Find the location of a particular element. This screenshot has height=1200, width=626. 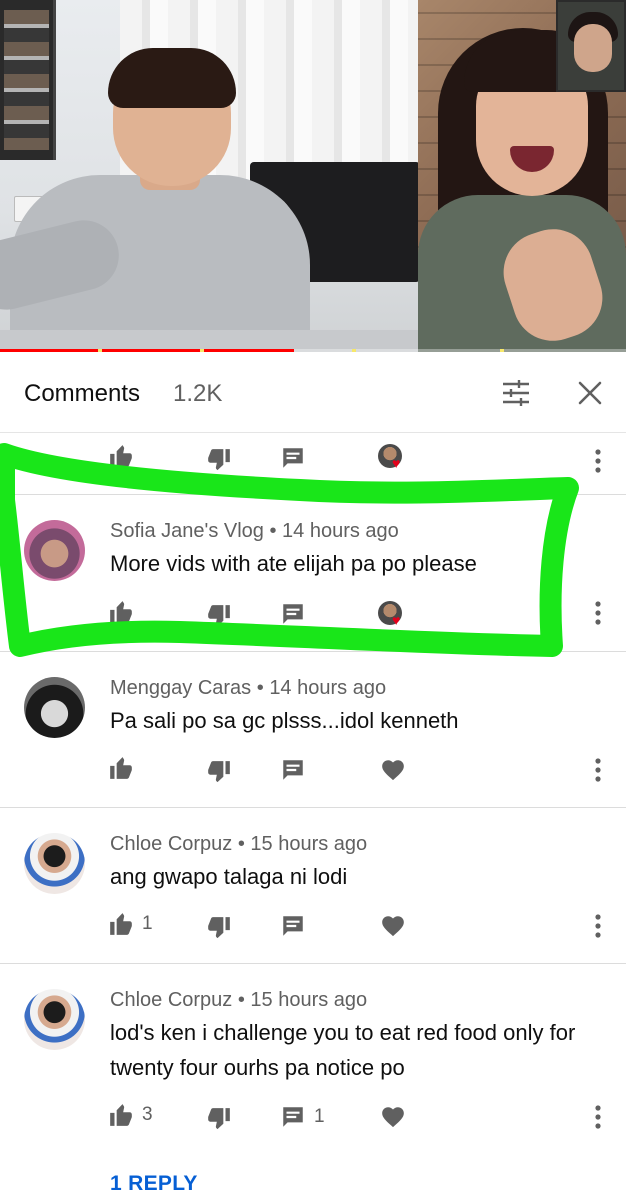

like-count: 3 is located at coordinates (147, 1114).